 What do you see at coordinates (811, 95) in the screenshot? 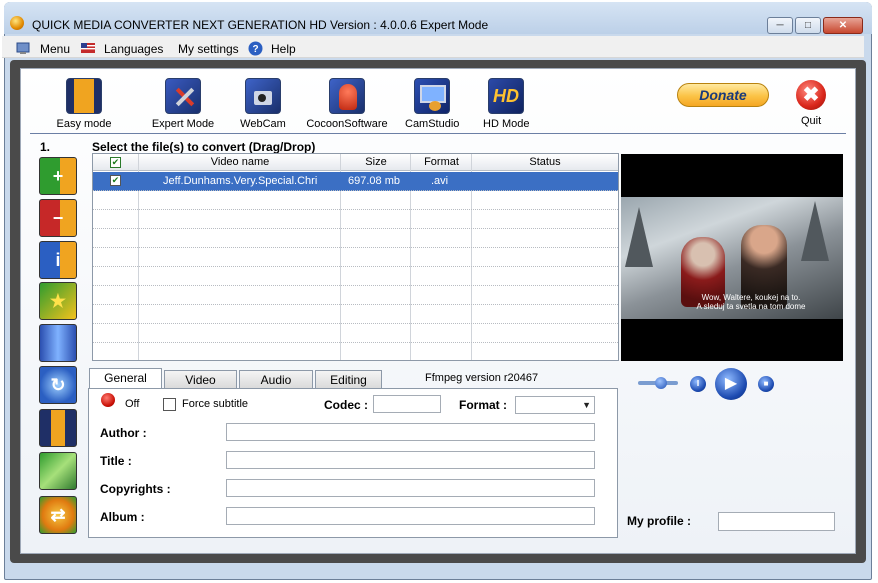
I see `quit-icon: ✖` at bounding box center [811, 95].